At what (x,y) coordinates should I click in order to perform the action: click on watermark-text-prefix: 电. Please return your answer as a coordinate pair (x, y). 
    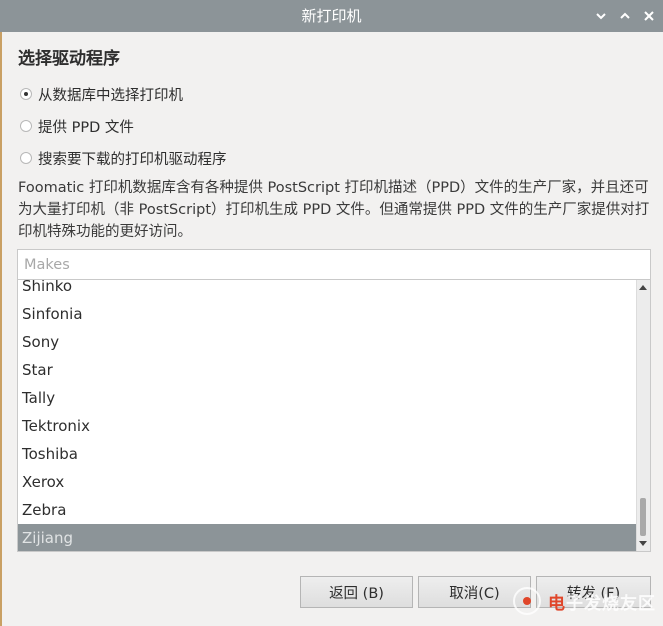
    Looking at the image, I should click on (557, 603).